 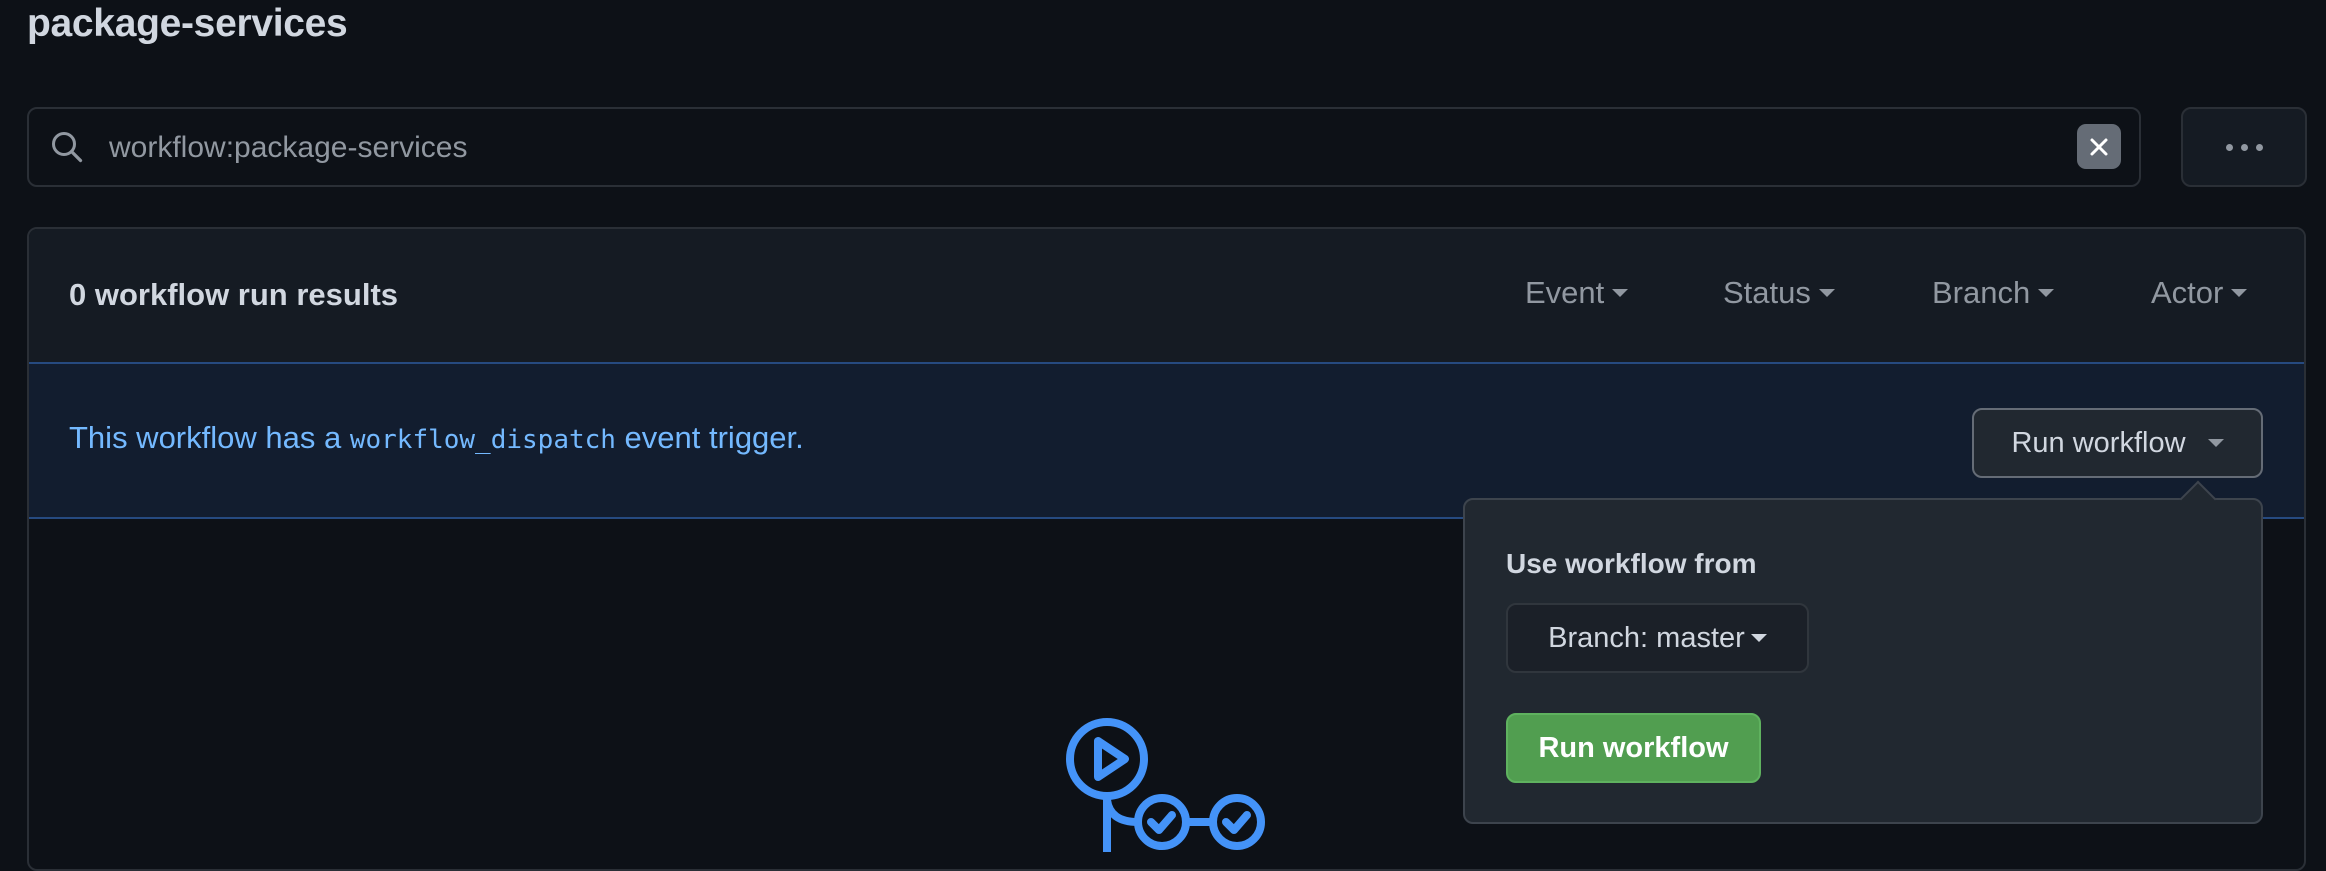 I want to click on page-title: package-services, so click(x=187, y=23).